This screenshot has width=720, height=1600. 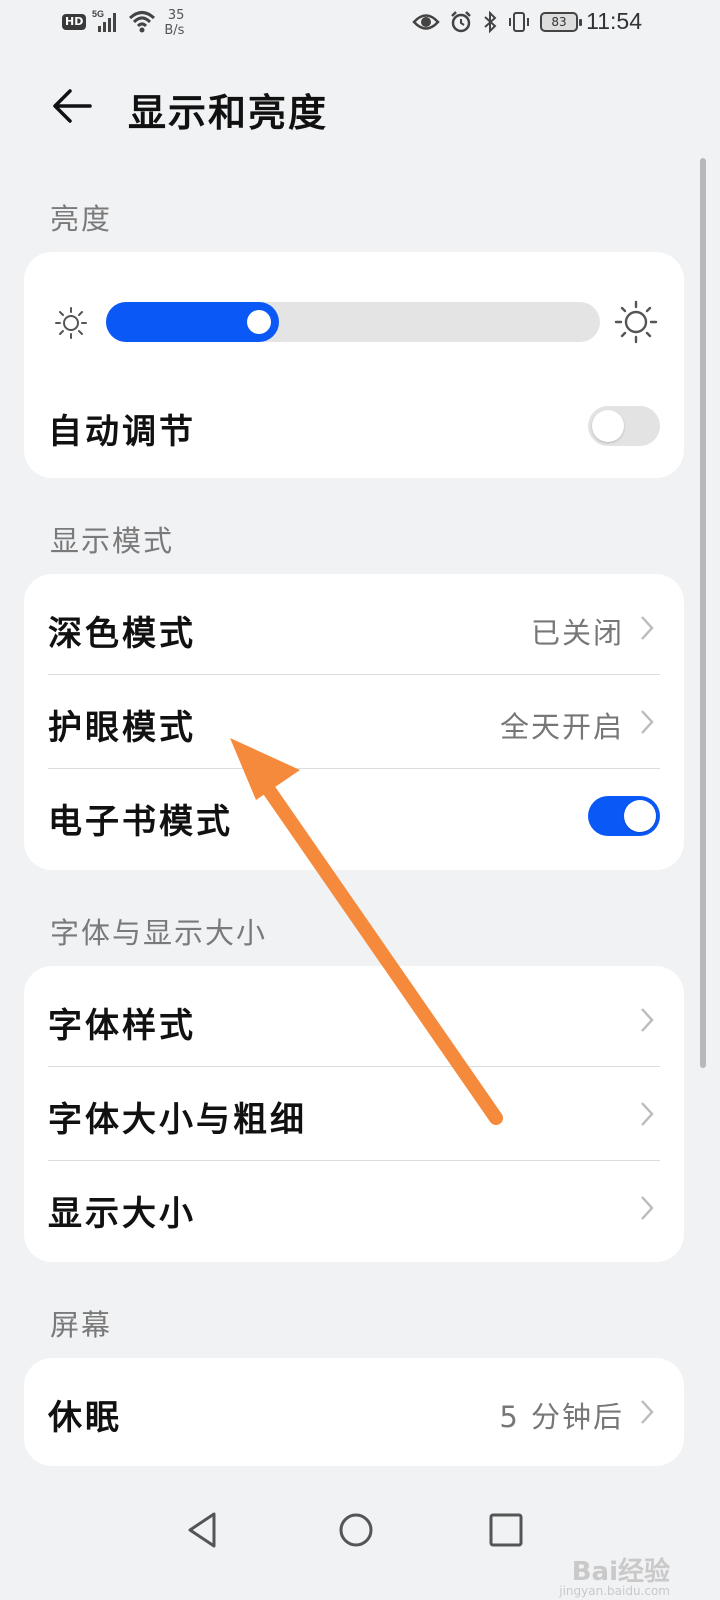 I want to click on sleep-value: 5 分钟后, so click(x=561, y=1417).